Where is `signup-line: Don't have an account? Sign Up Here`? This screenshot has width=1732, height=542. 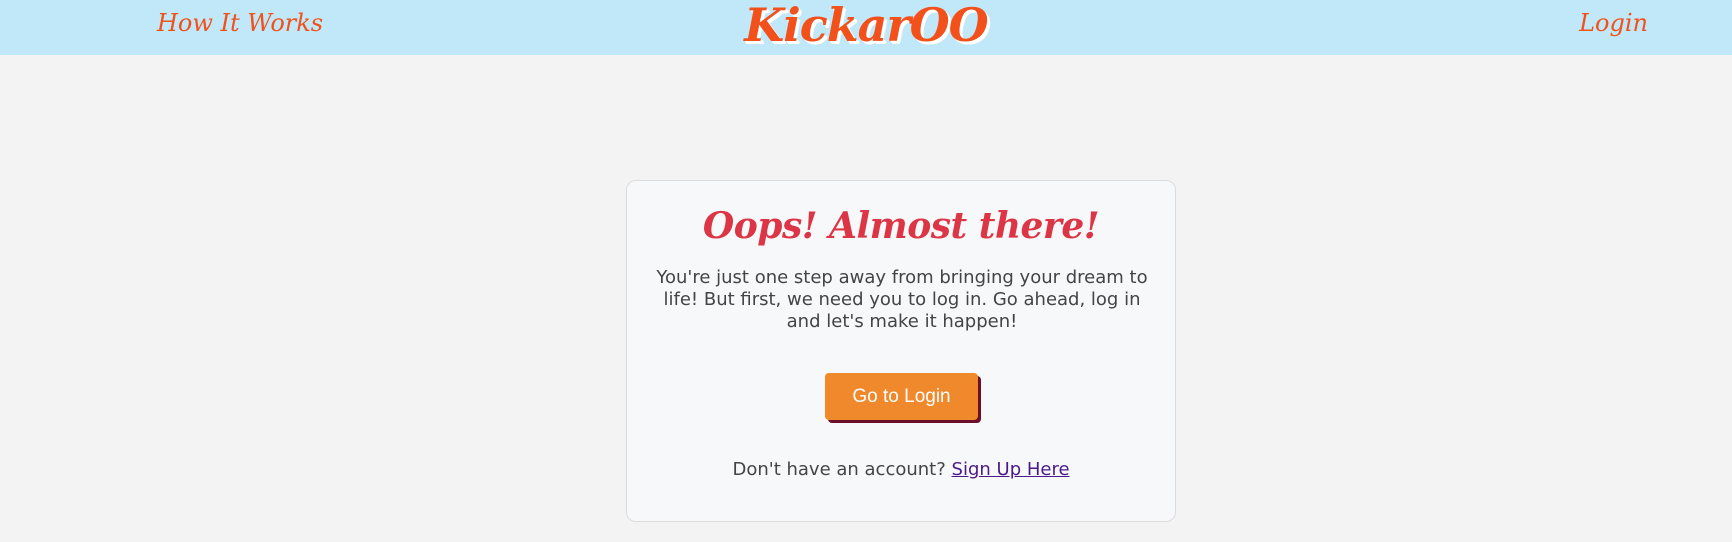 signup-line: Don't have an account? Sign Up Here is located at coordinates (901, 469).